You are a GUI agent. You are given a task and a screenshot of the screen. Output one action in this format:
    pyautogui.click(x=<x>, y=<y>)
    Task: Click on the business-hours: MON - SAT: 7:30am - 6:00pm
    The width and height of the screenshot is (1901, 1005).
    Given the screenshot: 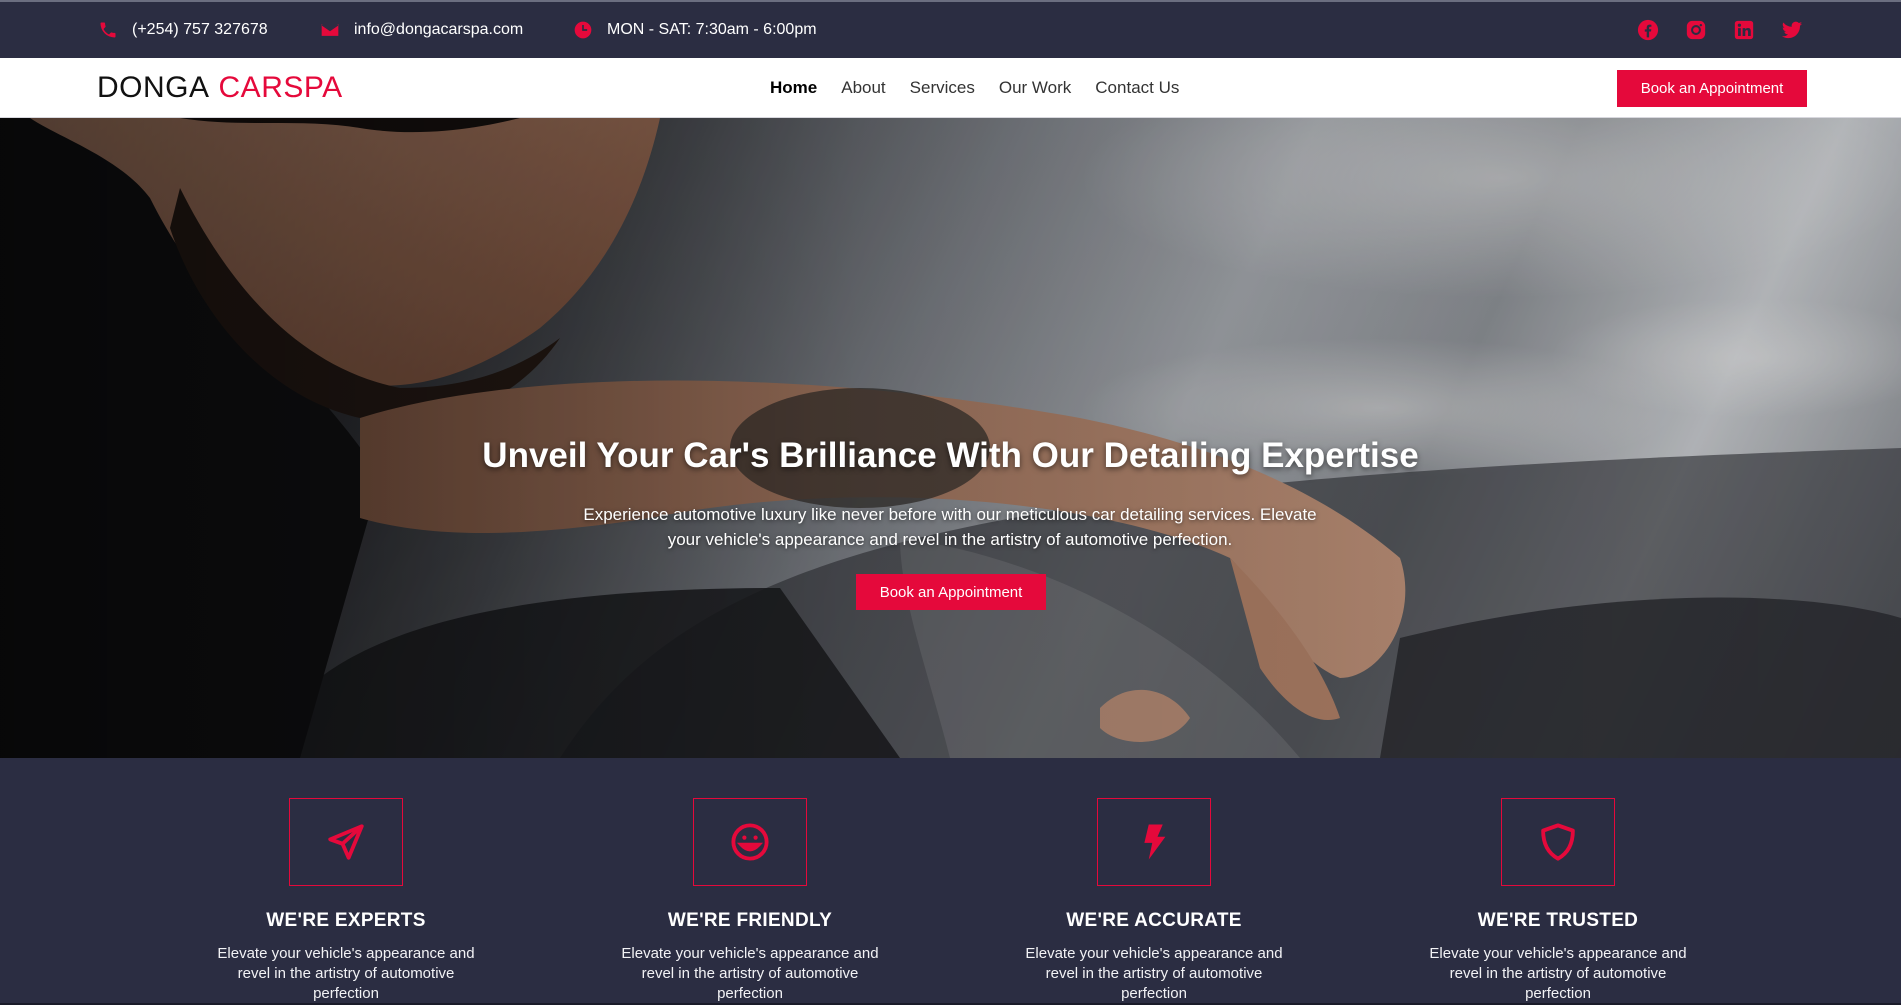 What is the action you would take?
    pyautogui.click(x=712, y=29)
    